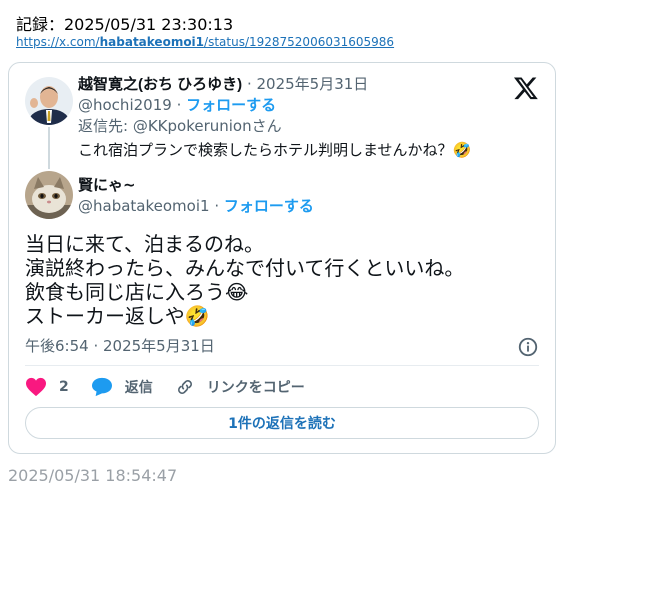 This screenshot has height=604, width=660. Describe the element at coordinates (180, 126) in the screenshot. I see `reply-to-label: 返信先: @KKpokerunionさん` at that location.